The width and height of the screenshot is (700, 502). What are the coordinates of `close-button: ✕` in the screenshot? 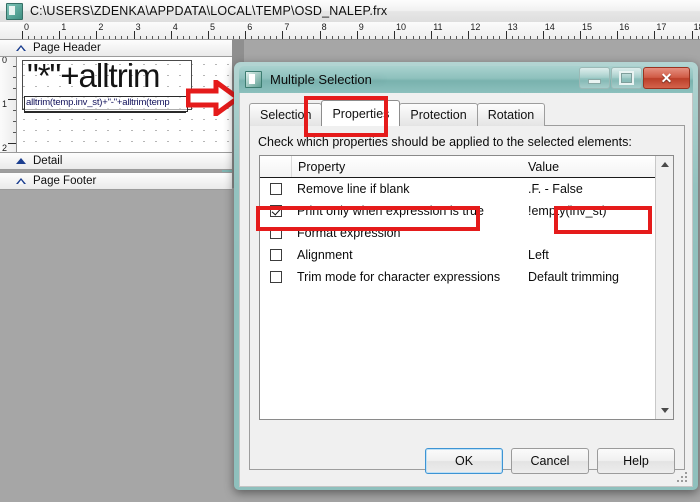 It's located at (666, 78).